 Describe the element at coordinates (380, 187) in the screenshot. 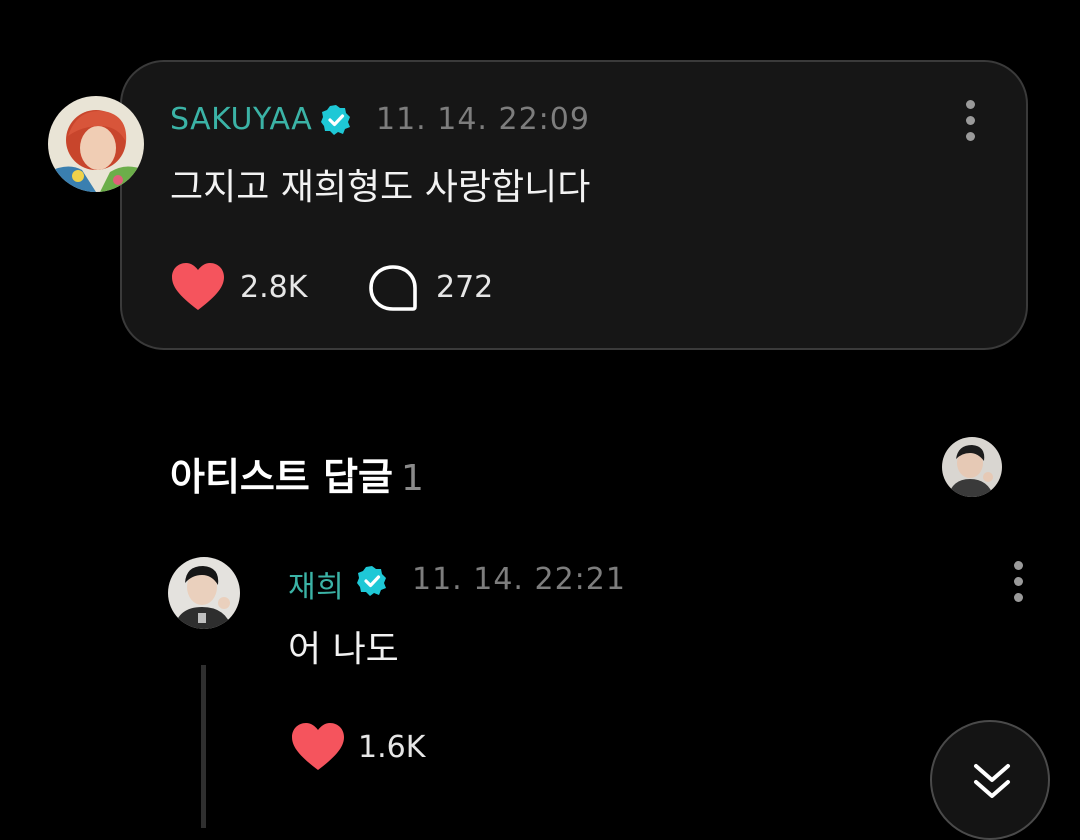

I see `post-text: 그지고 재희형도 사랑합니다` at that location.